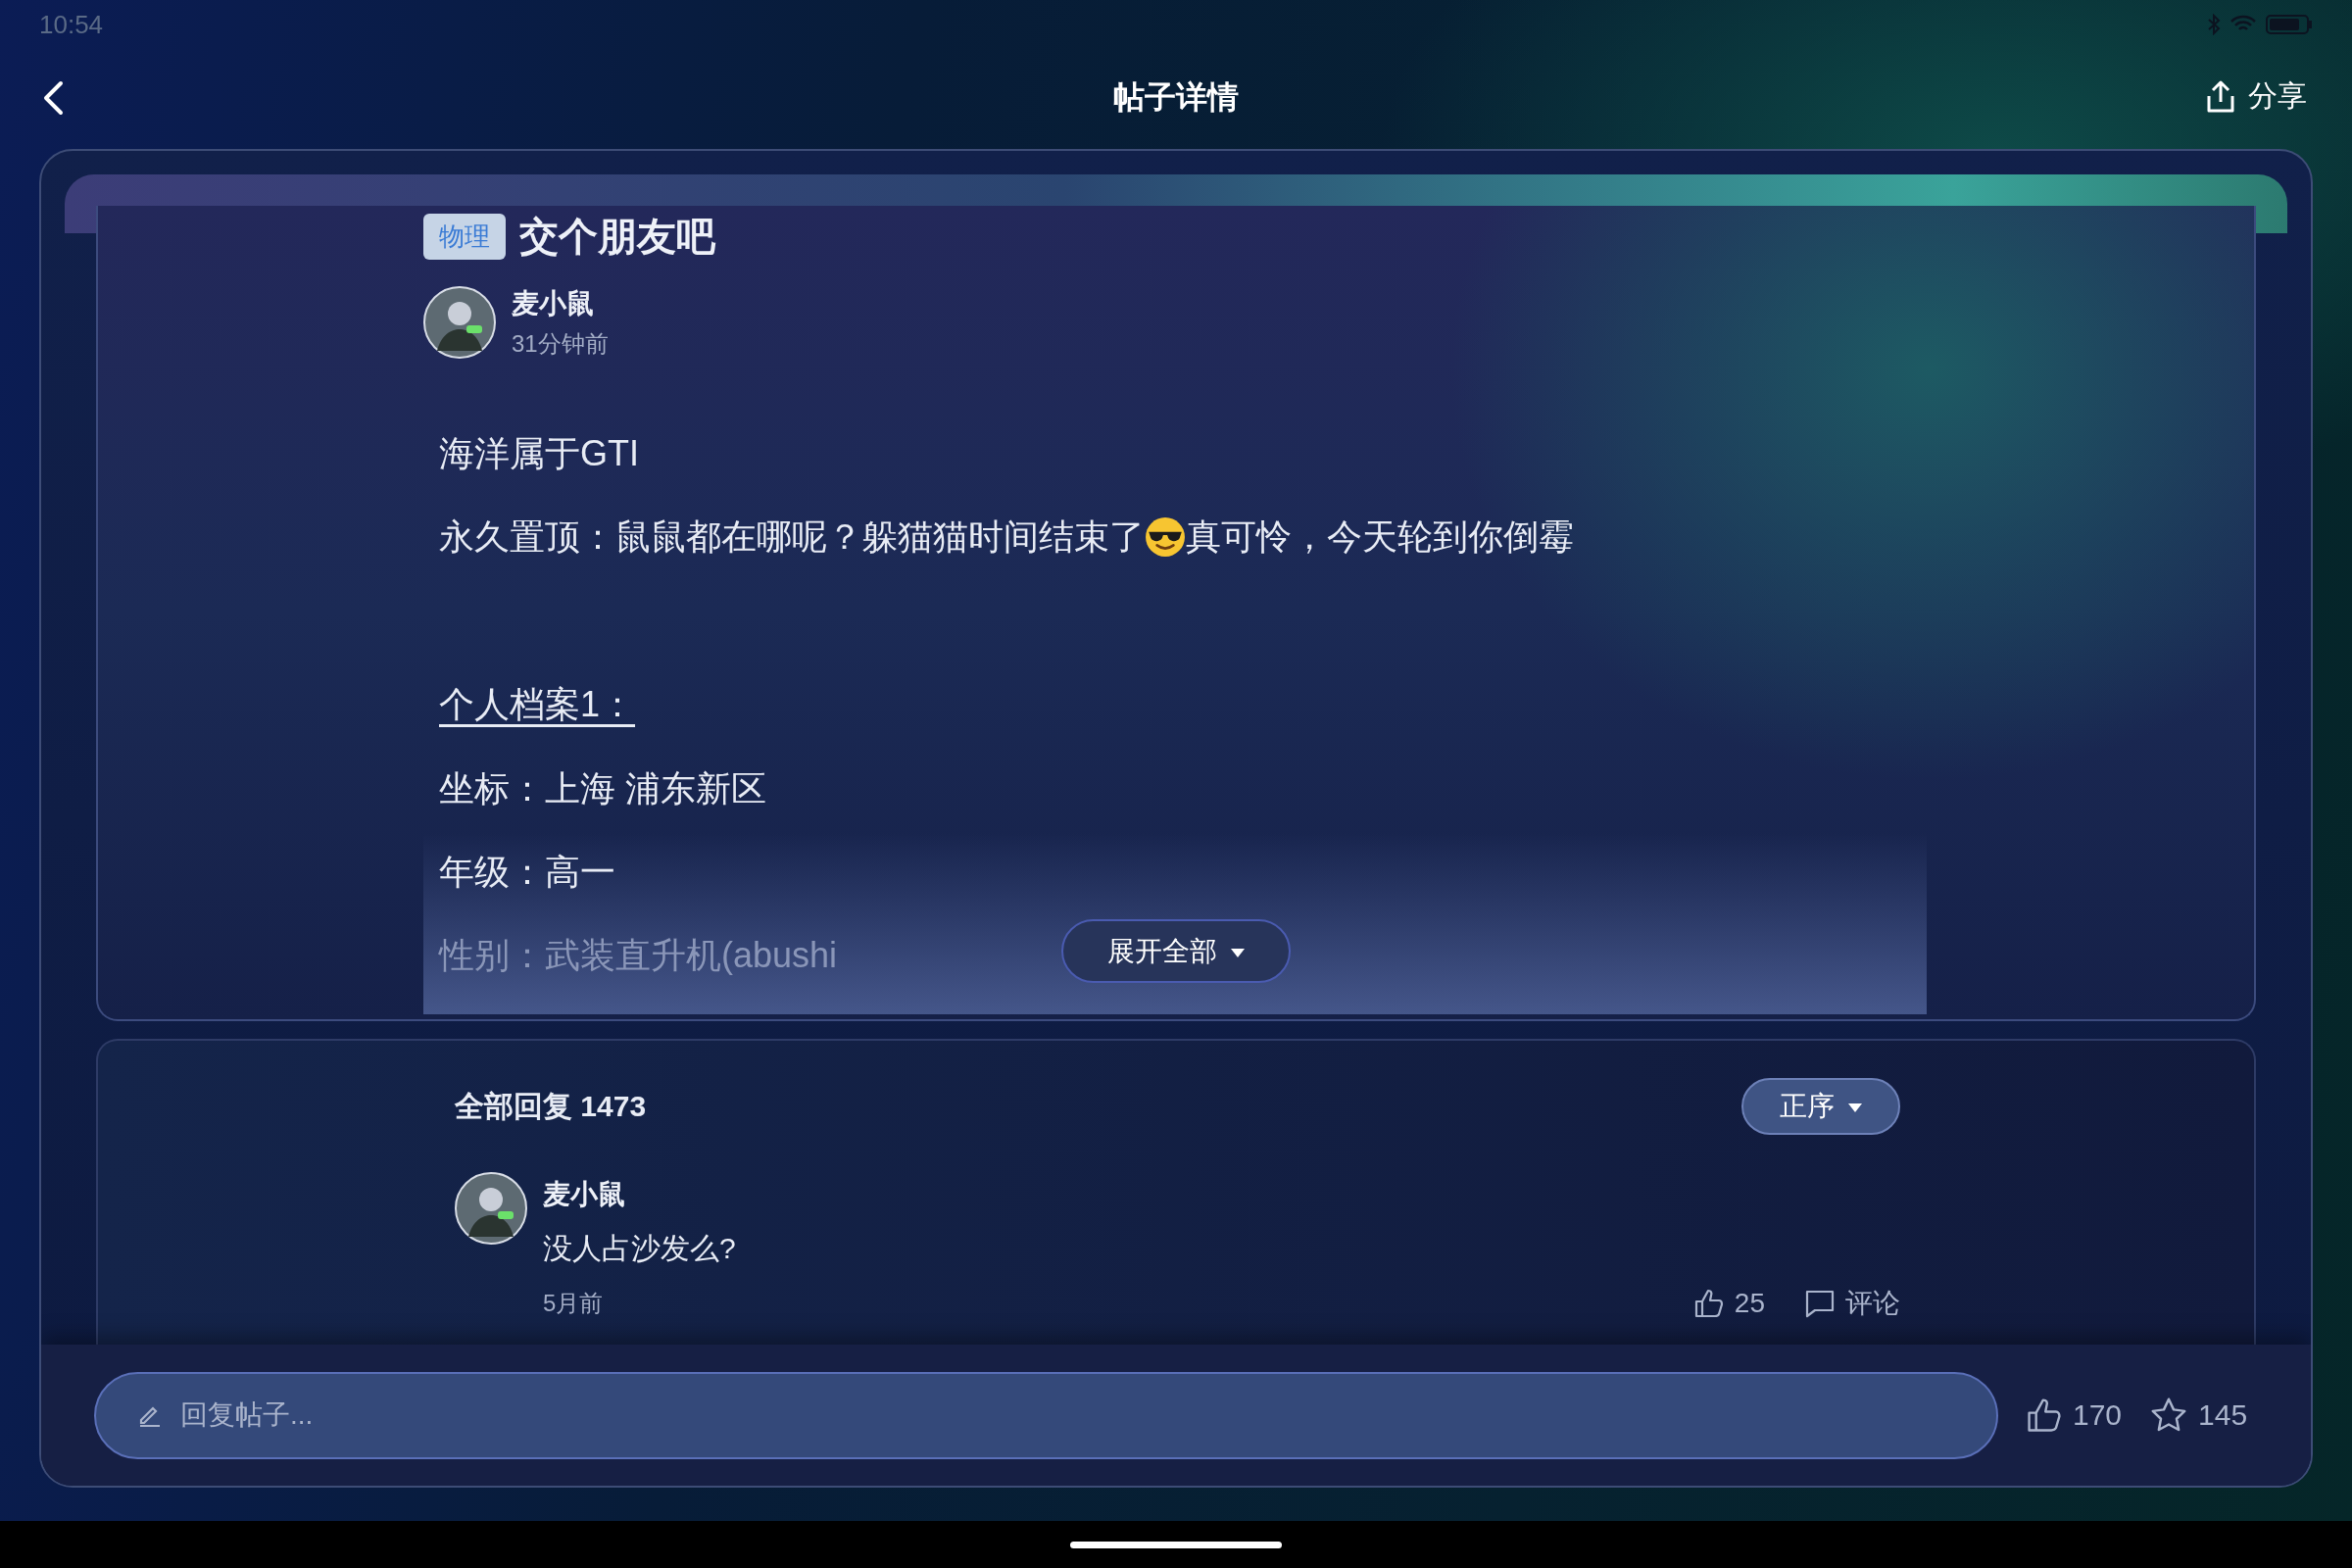 The height and width of the screenshot is (1568, 2352). What do you see at coordinates (2214, 24) in the screenshot?
I see `bluetooth-icon` at bounding box center [2214, 24].